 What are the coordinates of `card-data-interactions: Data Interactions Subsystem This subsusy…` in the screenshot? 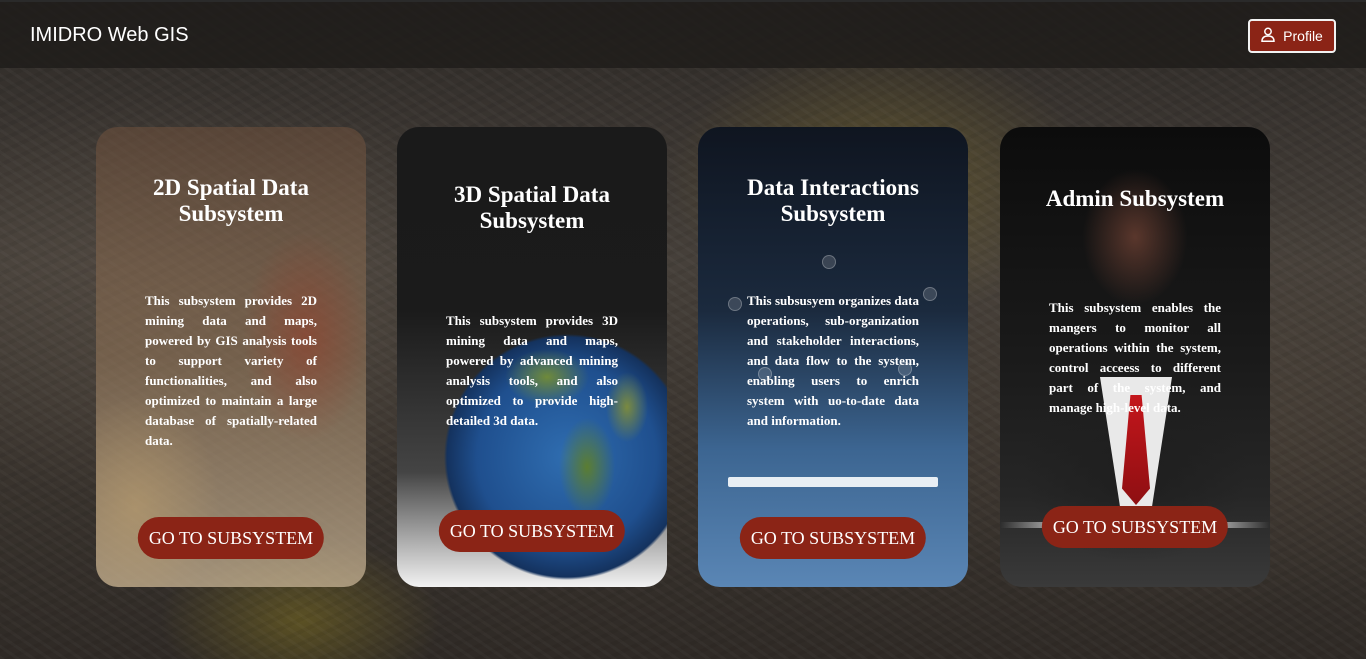 It's located at (833, 357).